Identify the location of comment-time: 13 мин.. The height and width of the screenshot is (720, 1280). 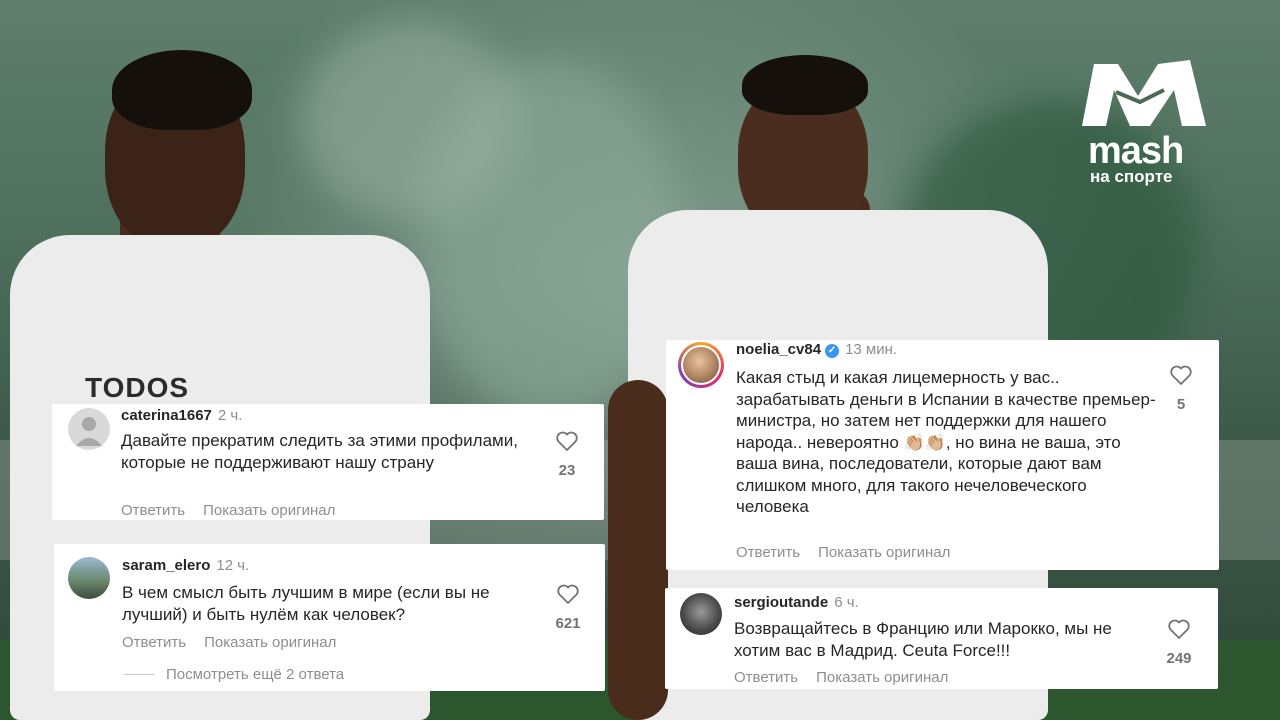
(871, 349).